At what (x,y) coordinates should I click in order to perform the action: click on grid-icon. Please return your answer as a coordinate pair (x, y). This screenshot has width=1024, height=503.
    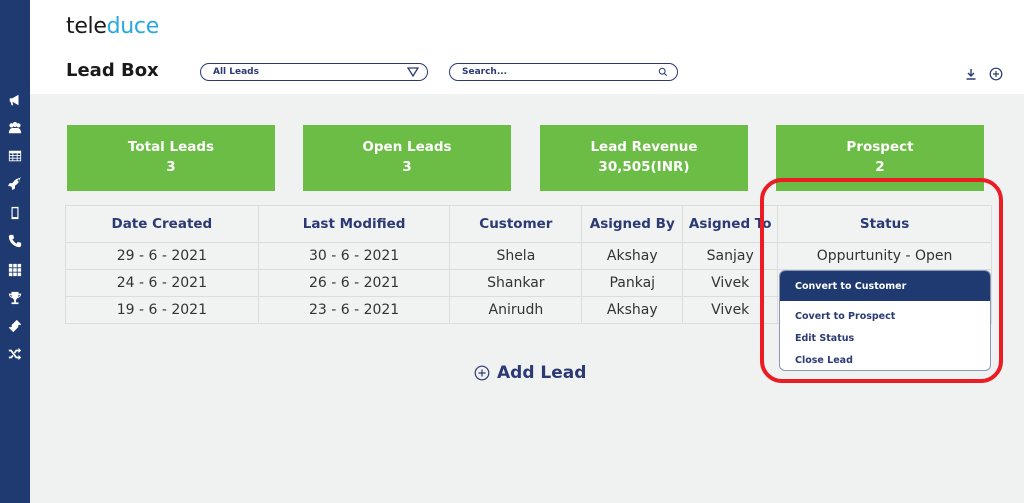
    Looking at the image, I should click on (15, 270).